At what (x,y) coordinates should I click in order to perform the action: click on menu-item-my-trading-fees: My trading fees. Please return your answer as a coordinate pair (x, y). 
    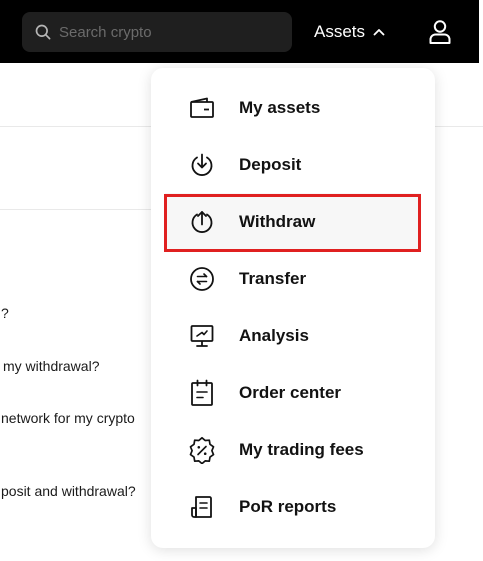
    Looking at the image, I should click on (293, 449).